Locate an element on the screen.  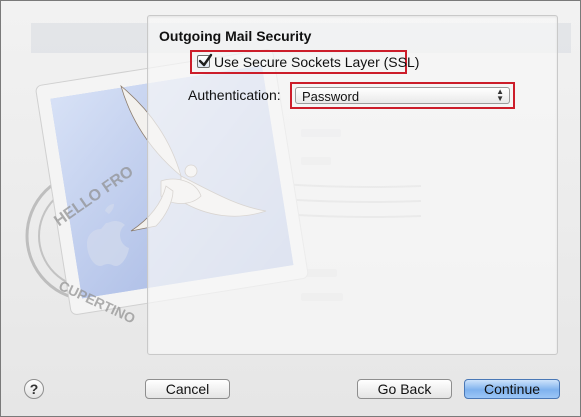
help-button: ? is located at coordinates (34, 389).